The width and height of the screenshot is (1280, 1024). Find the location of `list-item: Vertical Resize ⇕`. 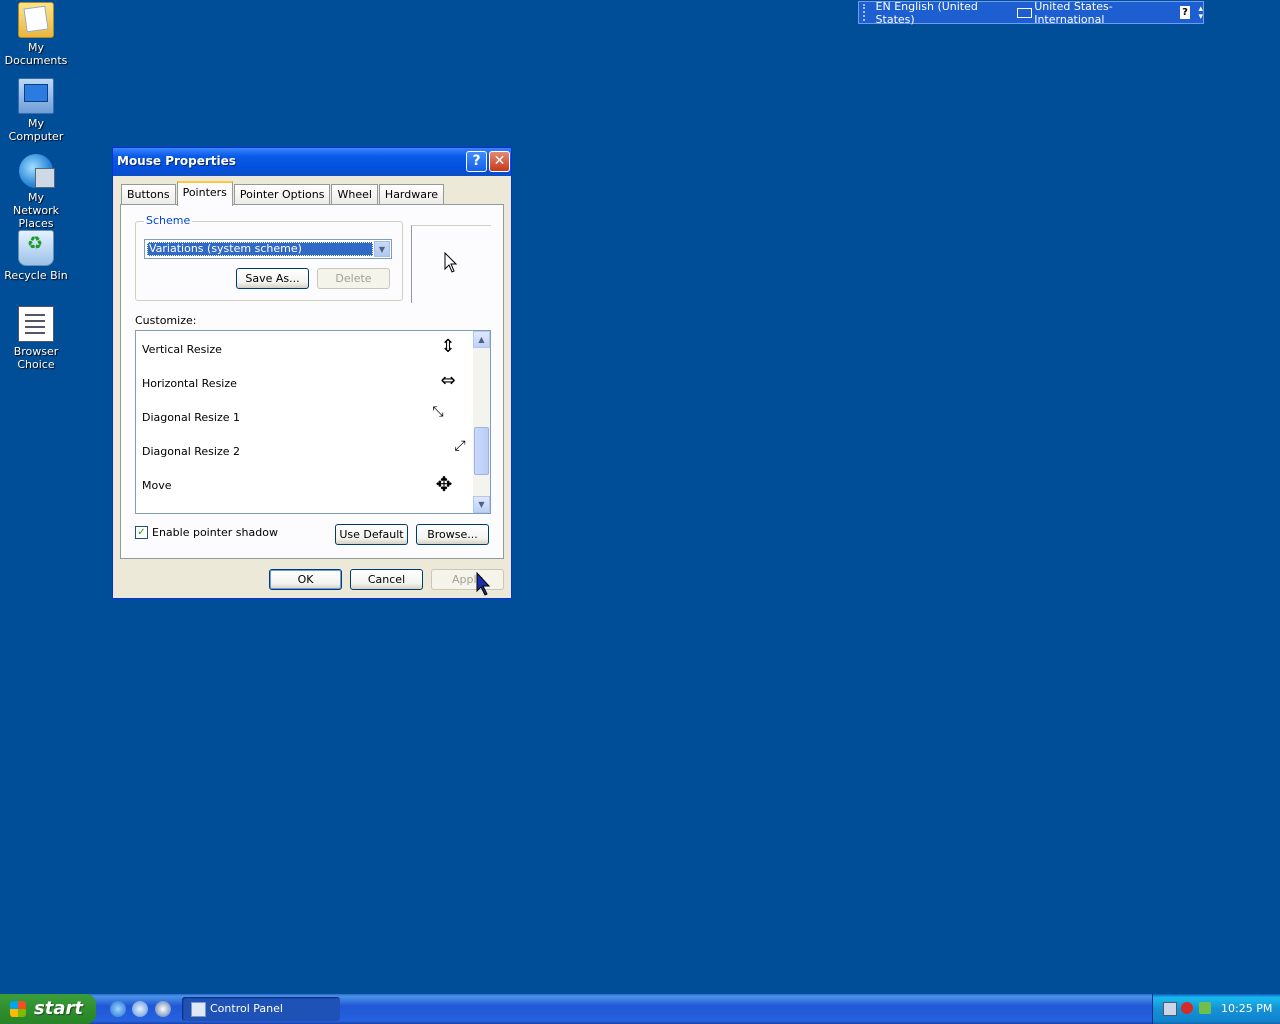

list-item: Vertical Resize ⇕ is located at coordinates (304, 349).